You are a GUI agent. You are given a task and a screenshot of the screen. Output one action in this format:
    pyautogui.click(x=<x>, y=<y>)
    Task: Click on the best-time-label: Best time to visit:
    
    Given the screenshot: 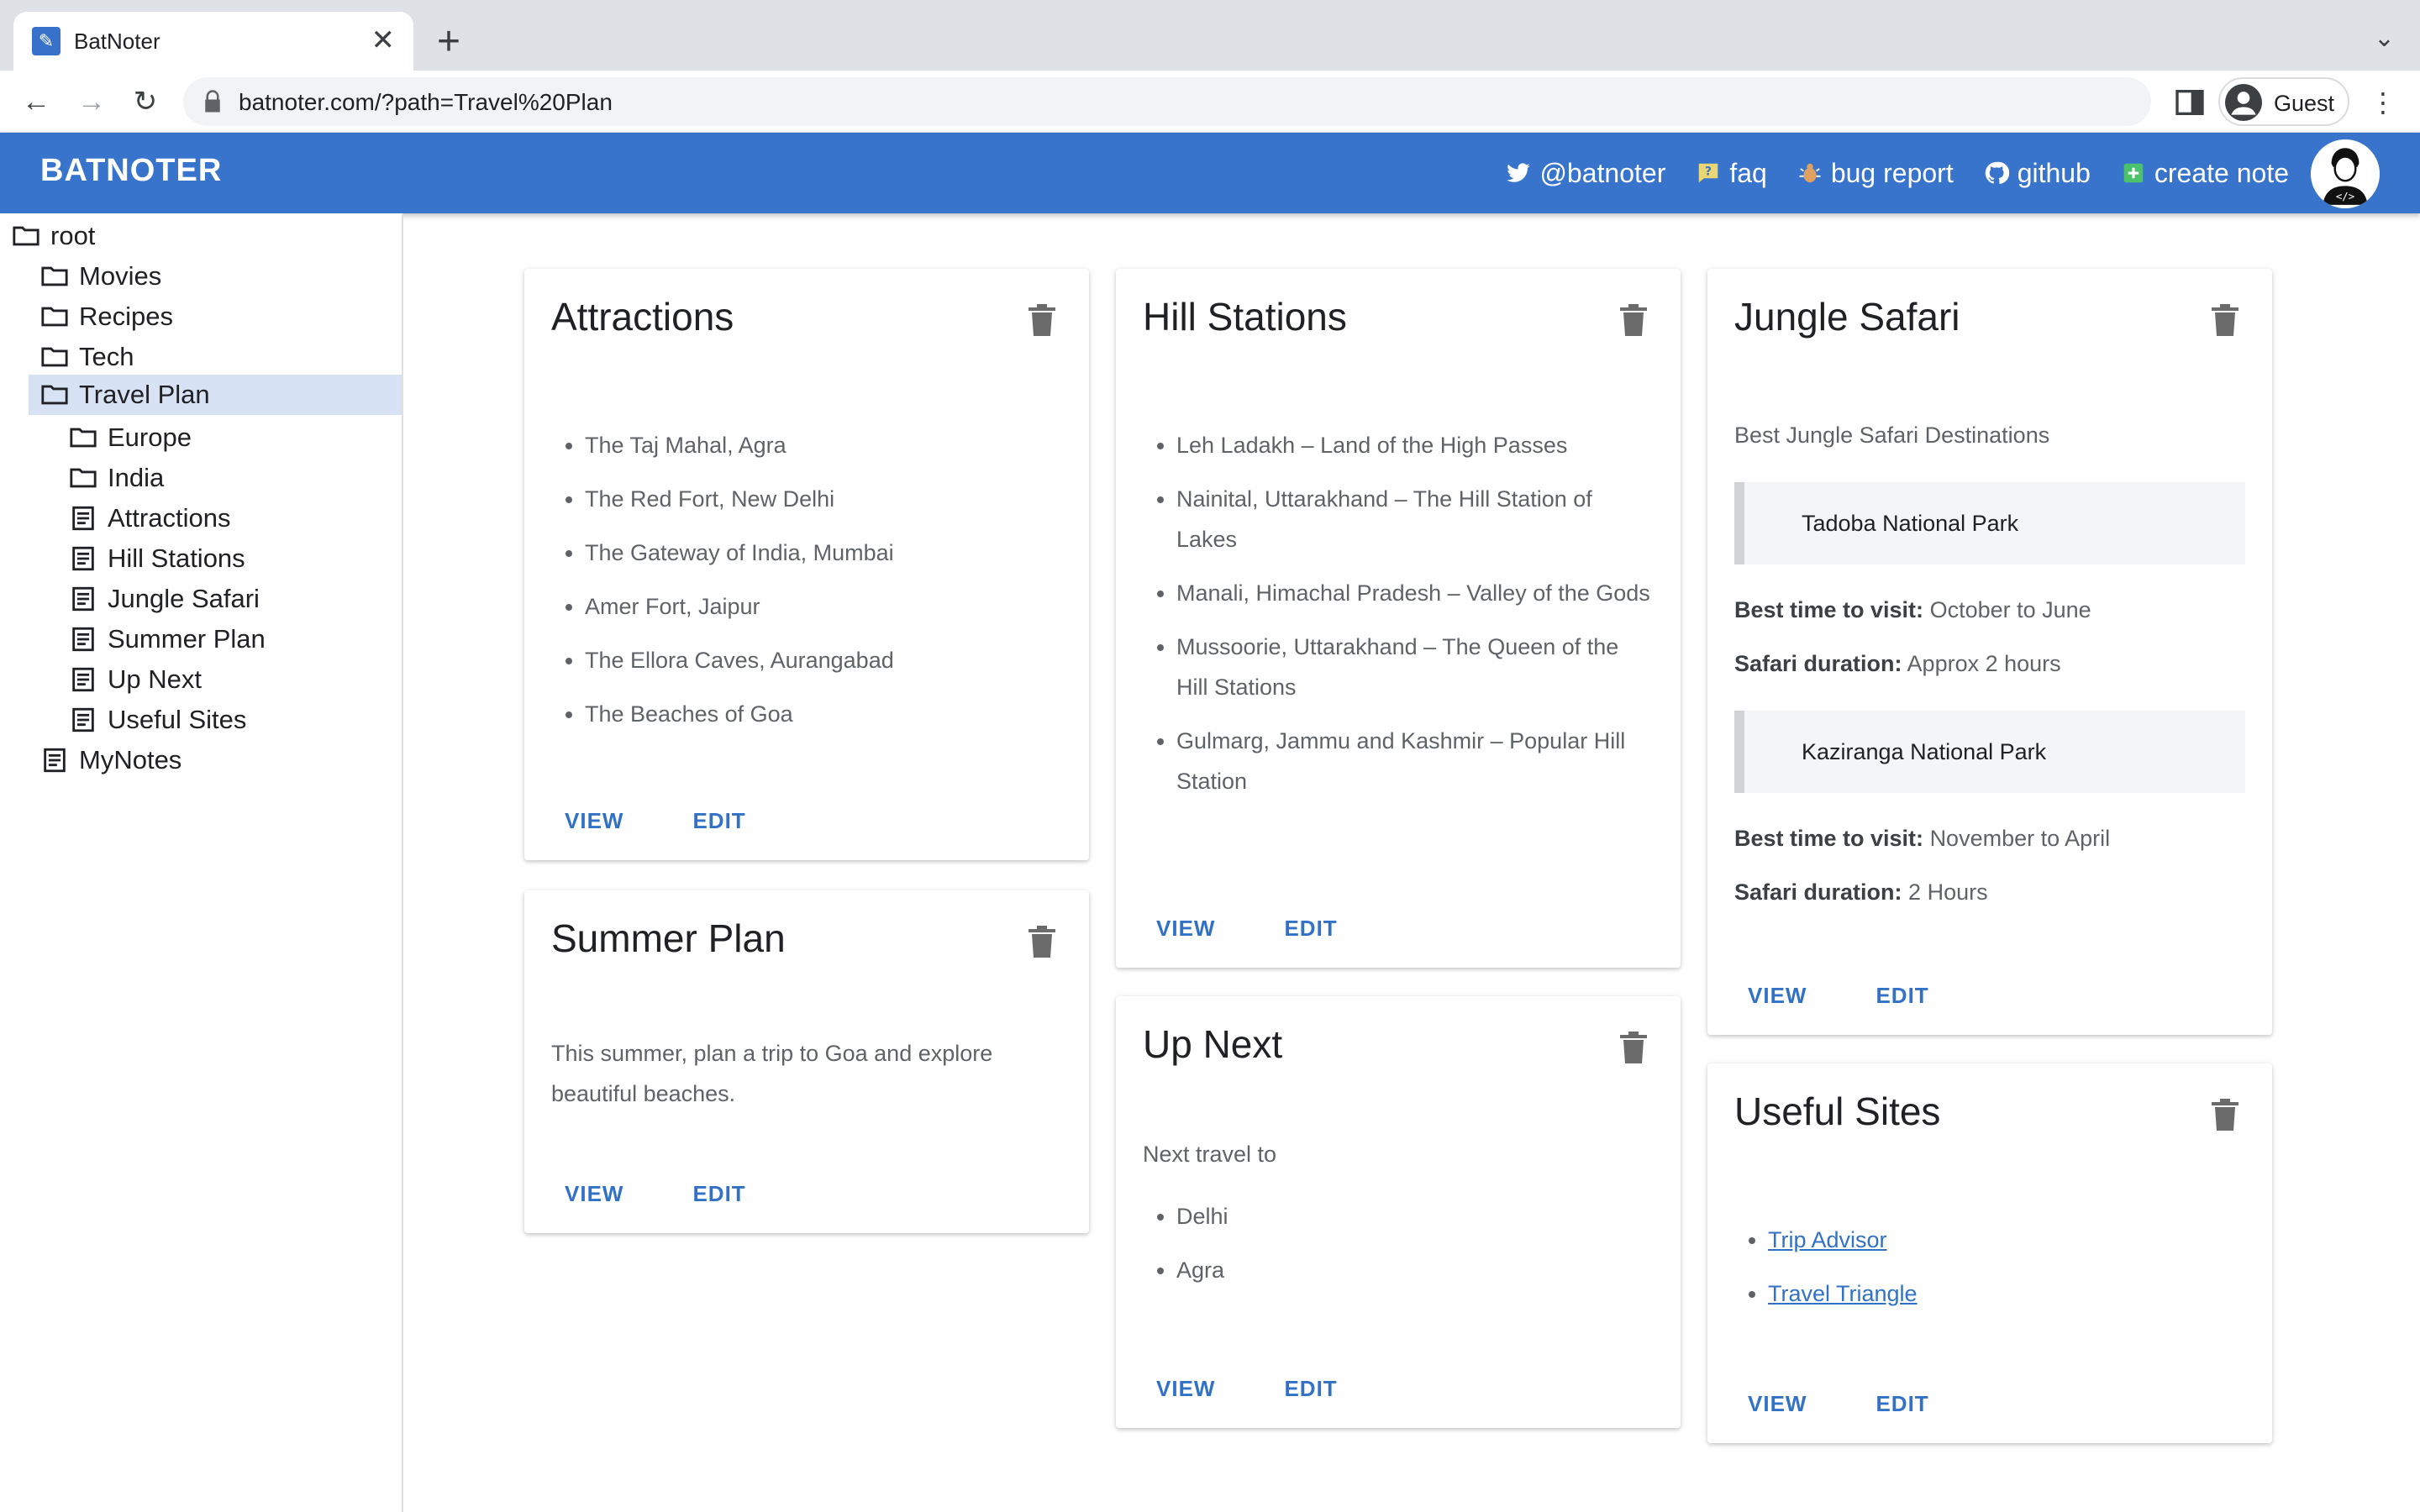 What is the action you would take?
    pyautogui.click(x=1829, y=838)
    